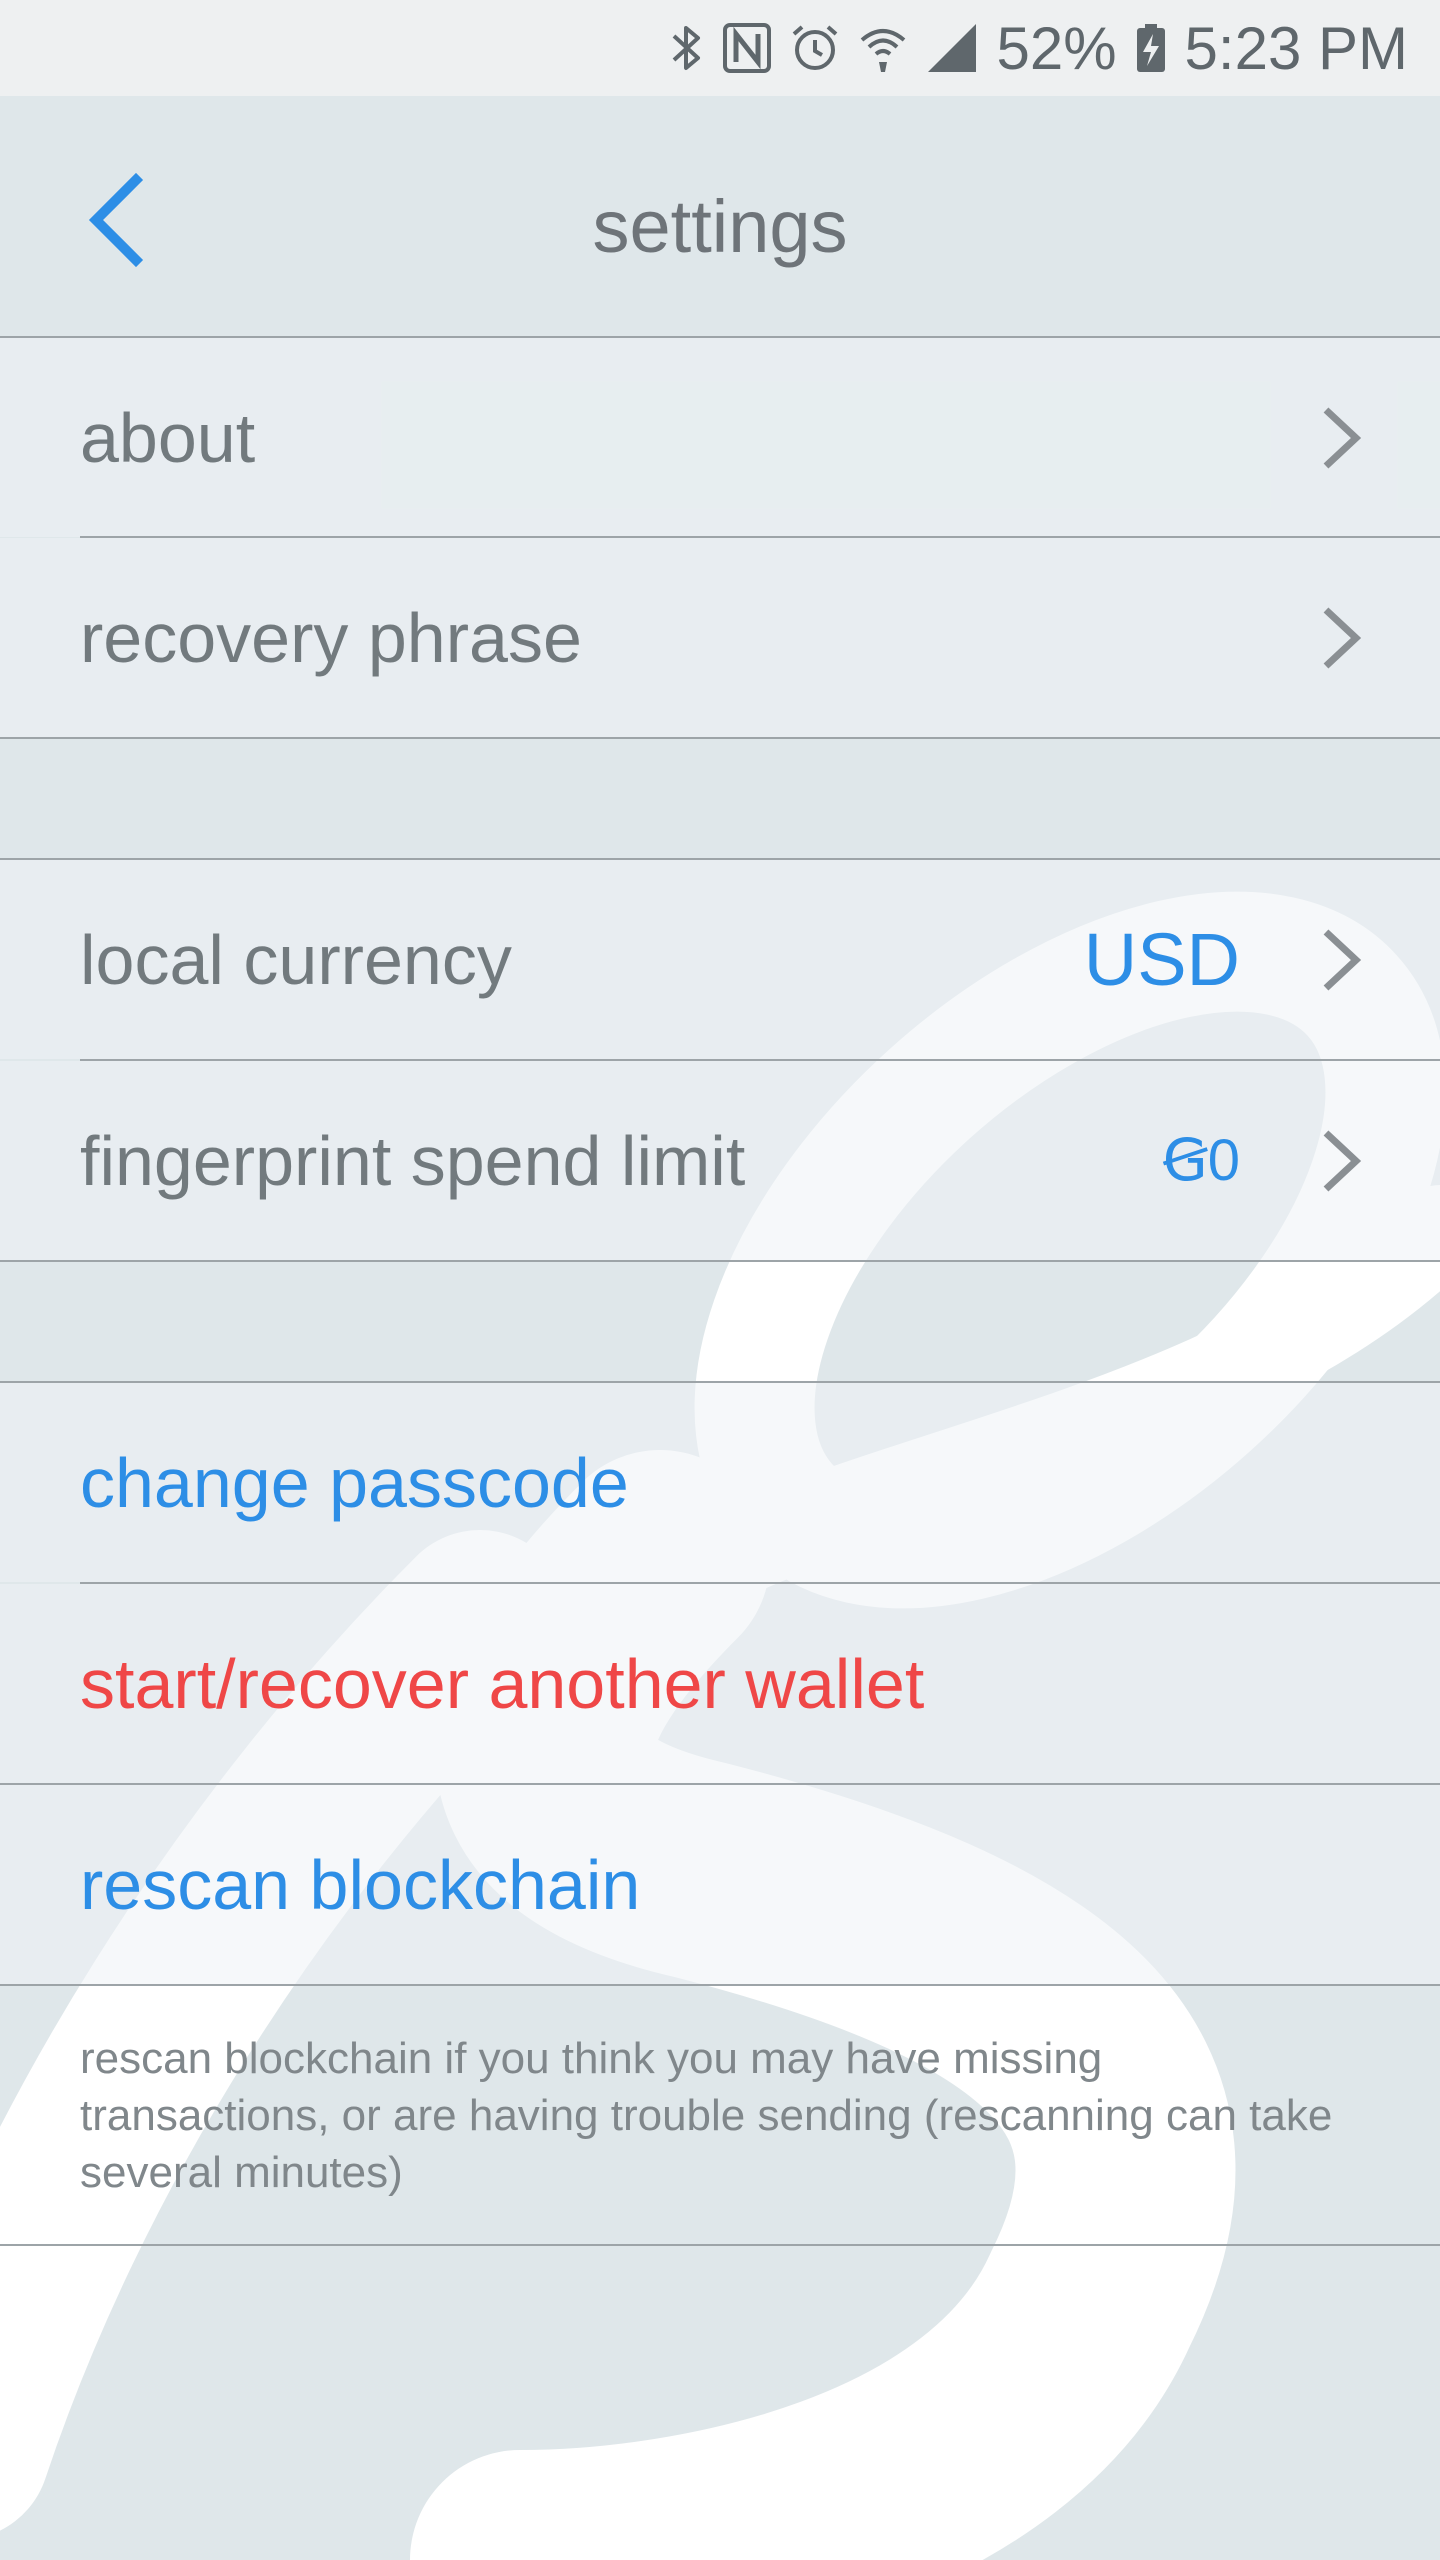  Describe the element at coordinates (296, 960) in the screenshot. I see `row-local-currency-label: local currency` at that location.